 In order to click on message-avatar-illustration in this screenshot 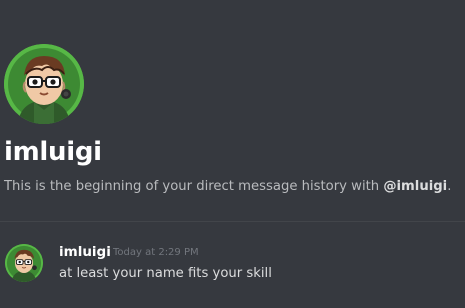, I will do `click(24, 263)`.